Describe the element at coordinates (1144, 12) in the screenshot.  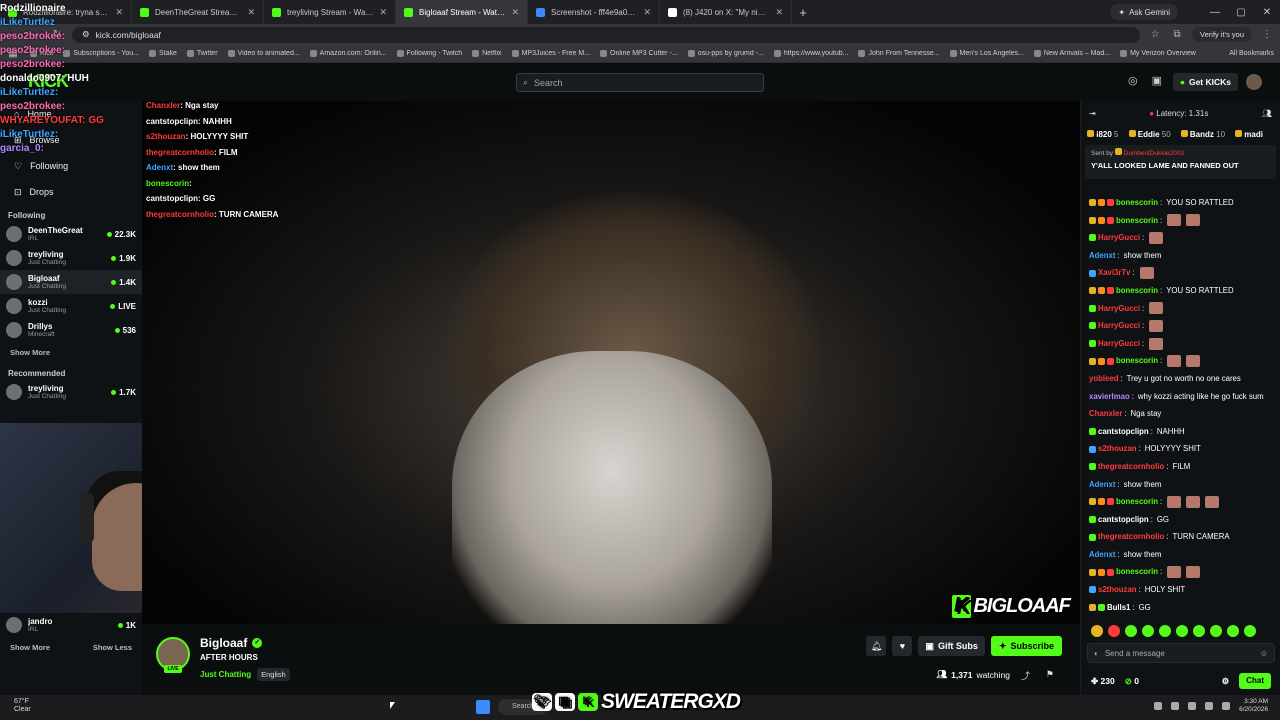
I see `ask-gemini-button: ✦ Ask Gemini` at that location.